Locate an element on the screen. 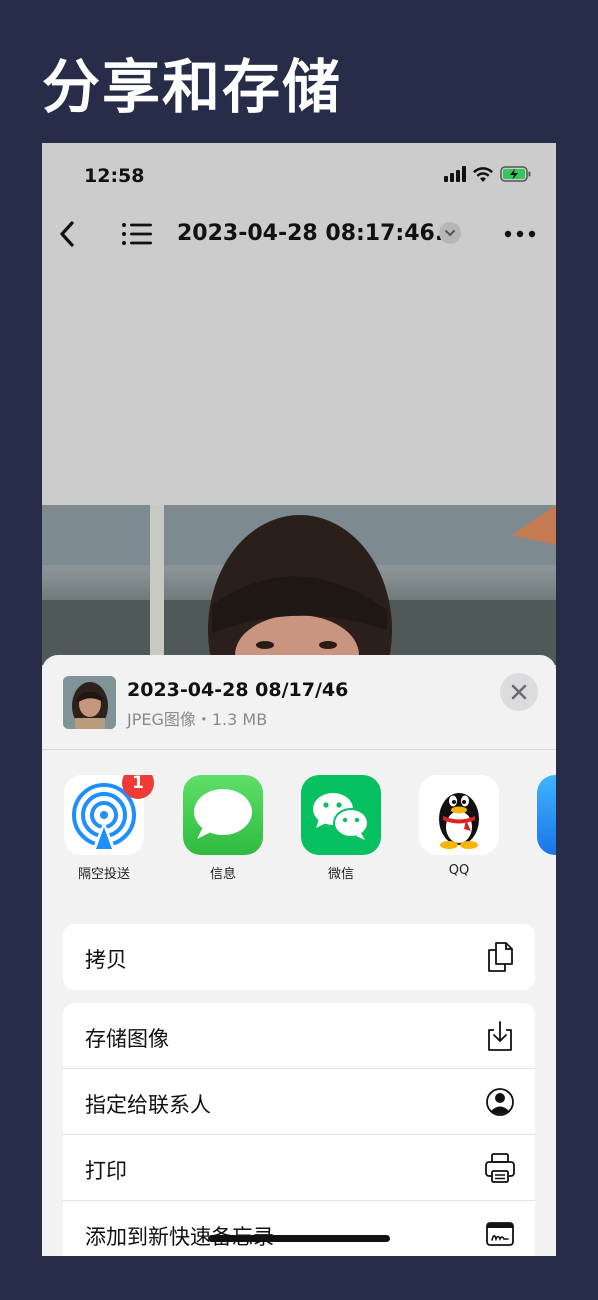 Image resolution: width=598 pixels, height=1300 pixels. app-messages: 信息 is located at coordinates (223, 828).